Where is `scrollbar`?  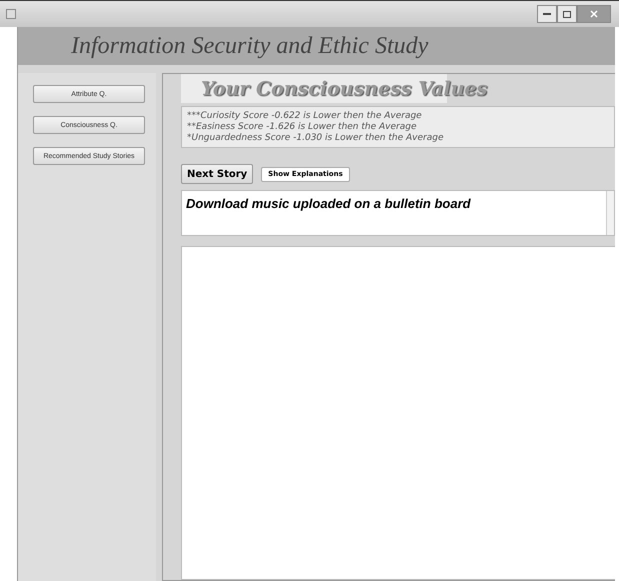 scrollbar is located at coordinates (610, 213).